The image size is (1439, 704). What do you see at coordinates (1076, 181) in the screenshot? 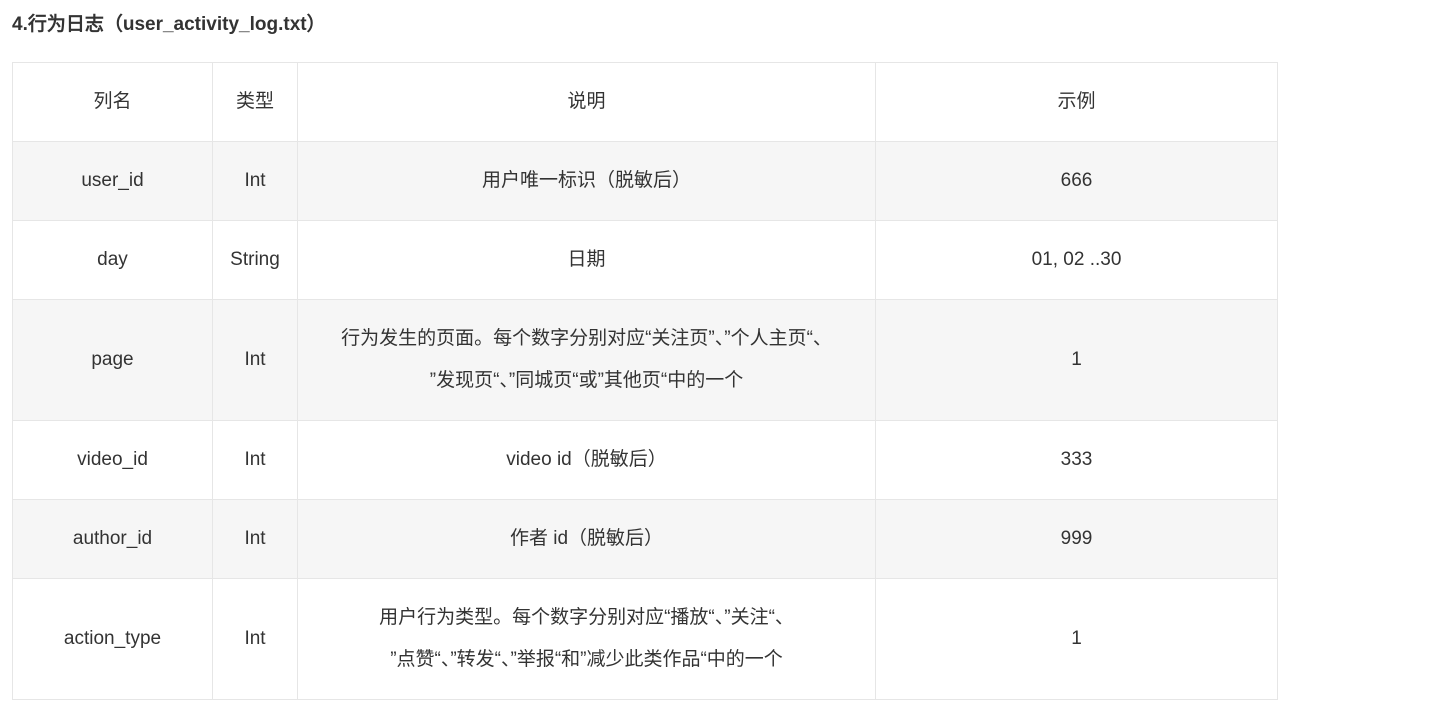
I see `cell-example: 666` at bounding box center [1076, 181].